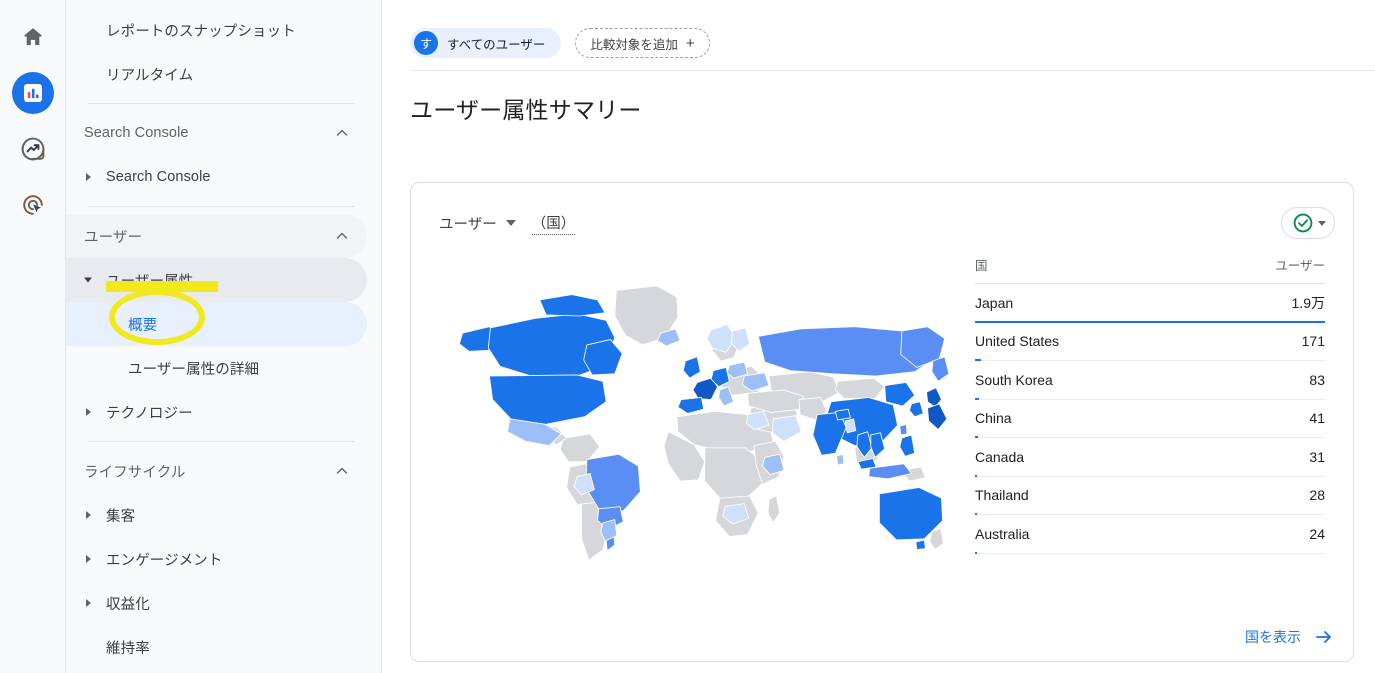 Image resolution: width=1375 pixels, height=673 pixels. What do you see at coordinates (216, 133) in the screenshot?
I see `sidebar-section-search-console: Search Console` at bounding box center [216, 133].